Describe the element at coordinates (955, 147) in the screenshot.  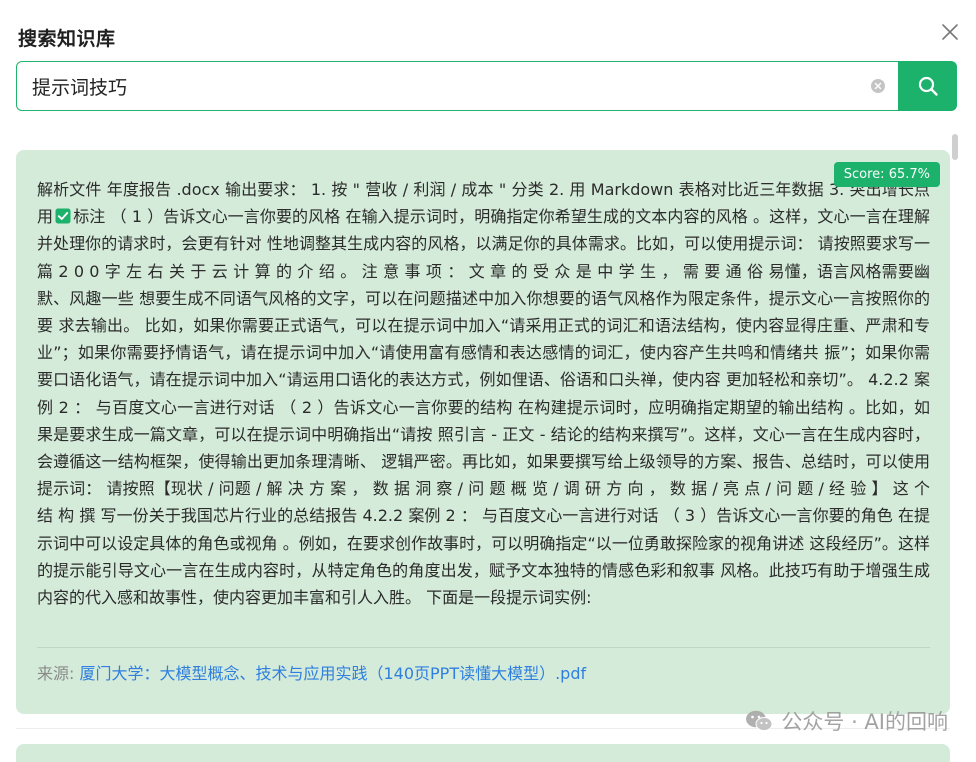
I see `results-scrollbar` at that location.